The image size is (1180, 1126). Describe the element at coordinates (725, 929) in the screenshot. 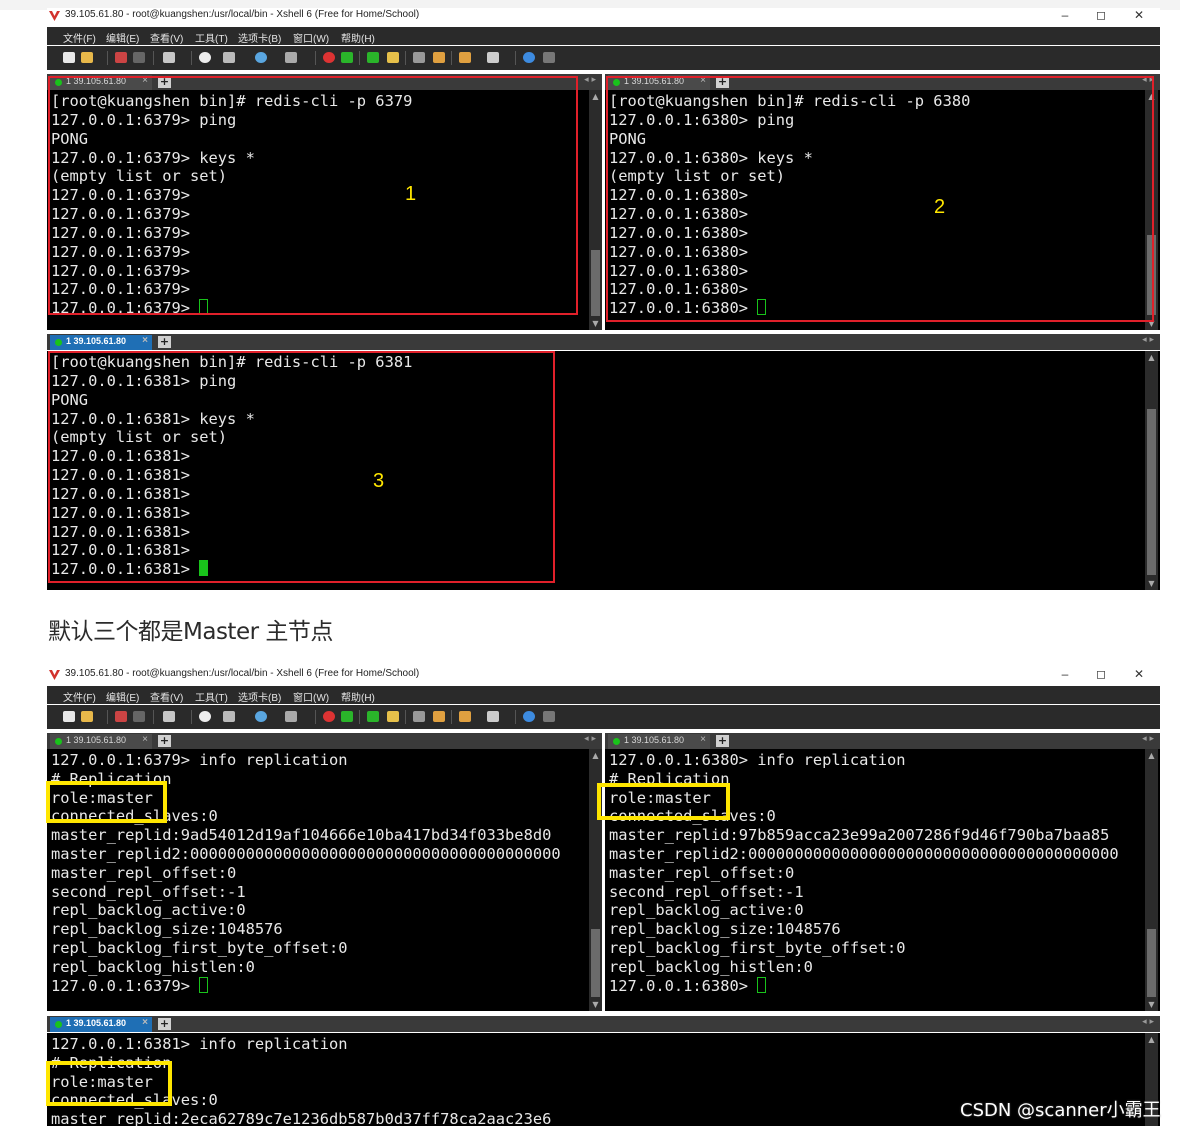

I see `terminal-line: repl_backlog_size:1048576` at that location.